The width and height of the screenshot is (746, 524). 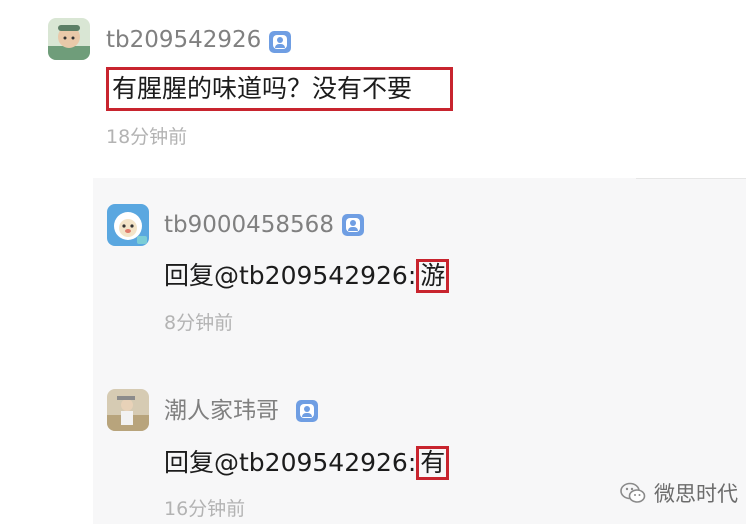 What do you see at coordinates (696, 494) in the screenshot?
I see `watermark-text: 微思时代` at bounding box center [696, 494].